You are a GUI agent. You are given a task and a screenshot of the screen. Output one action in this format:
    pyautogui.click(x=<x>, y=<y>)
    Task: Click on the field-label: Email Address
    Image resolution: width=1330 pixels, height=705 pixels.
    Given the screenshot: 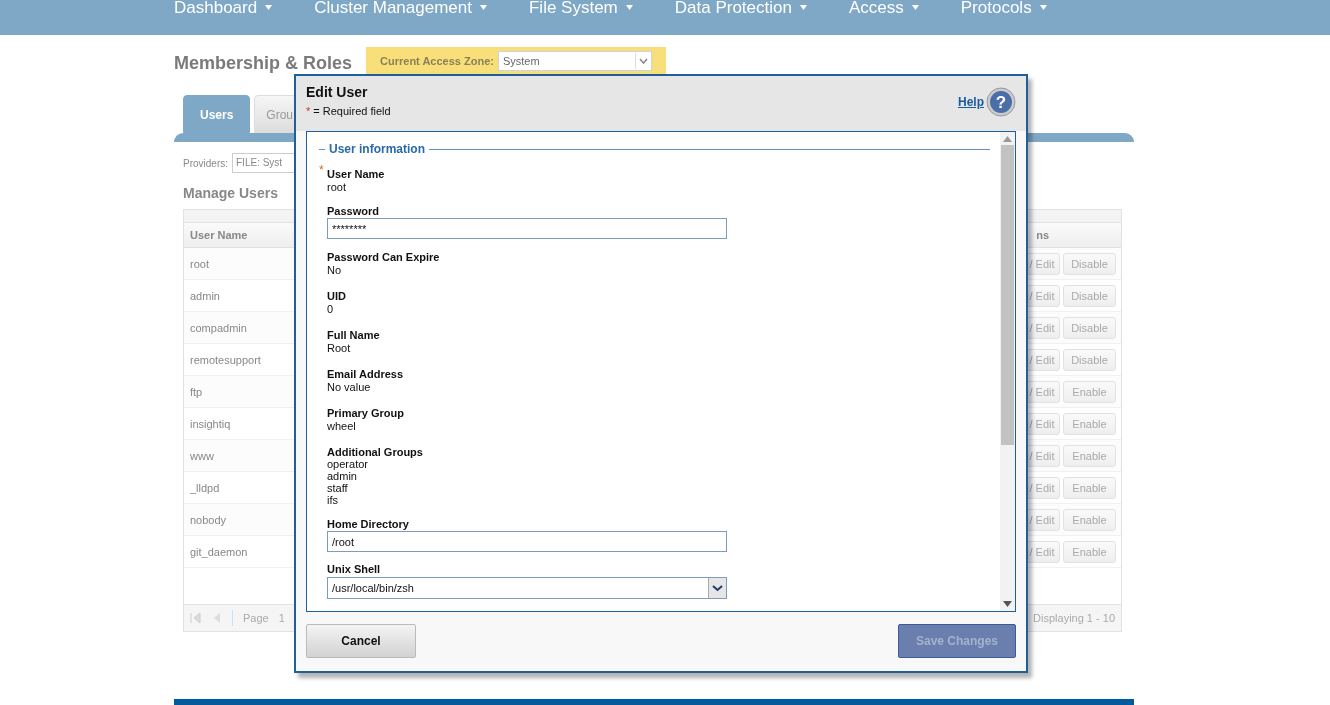 What is the action you would take?
    pyautogui.click(x=365, y=374)
    